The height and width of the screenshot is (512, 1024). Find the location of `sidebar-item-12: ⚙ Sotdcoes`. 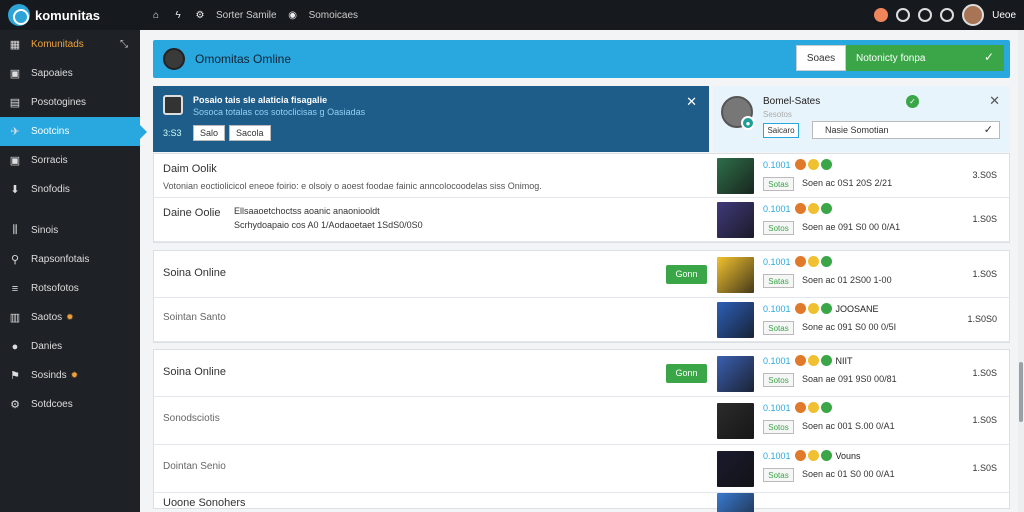

sidebar-item-12: ⚙ Sotdcoes is located at coordinates (70, 404).